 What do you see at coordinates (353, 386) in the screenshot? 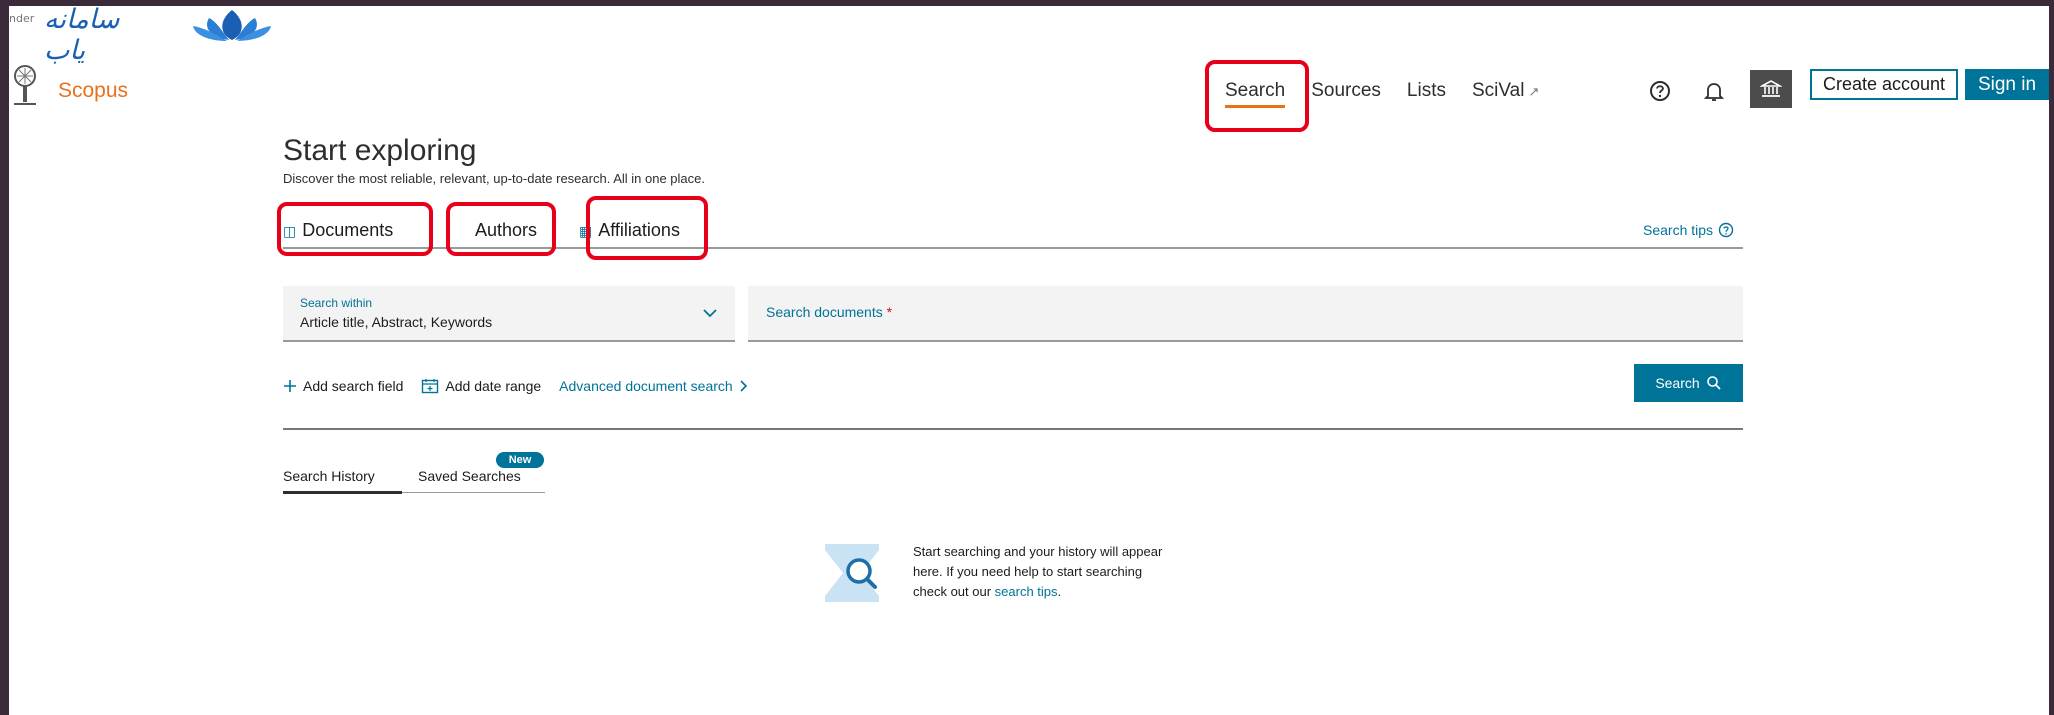
I see `add-search-field-label: Add search field` at bounding box center [353, 386].